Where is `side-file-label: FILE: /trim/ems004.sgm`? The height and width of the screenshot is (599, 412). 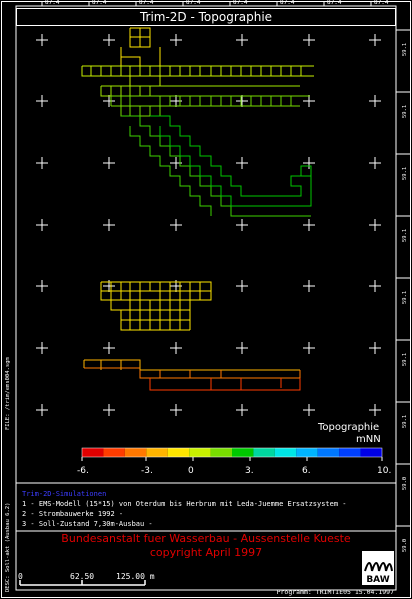
side-file-label: FILE: /trim/ems004.sgm is located at coordinates (8, 393).